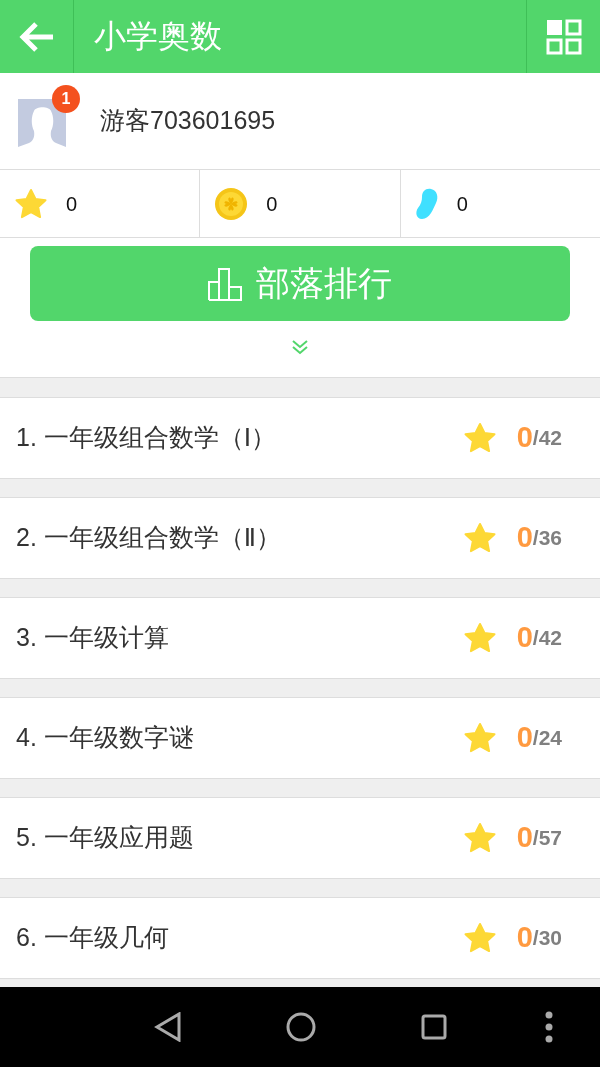  Describe the element at coordinates (300, 347) in the screenshot. I see `expand-chevron-icon` at that location.